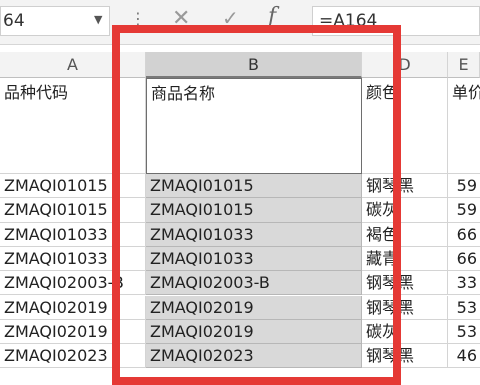  I want to click on cell-b: ZMAQI02023, so click(254, 356).